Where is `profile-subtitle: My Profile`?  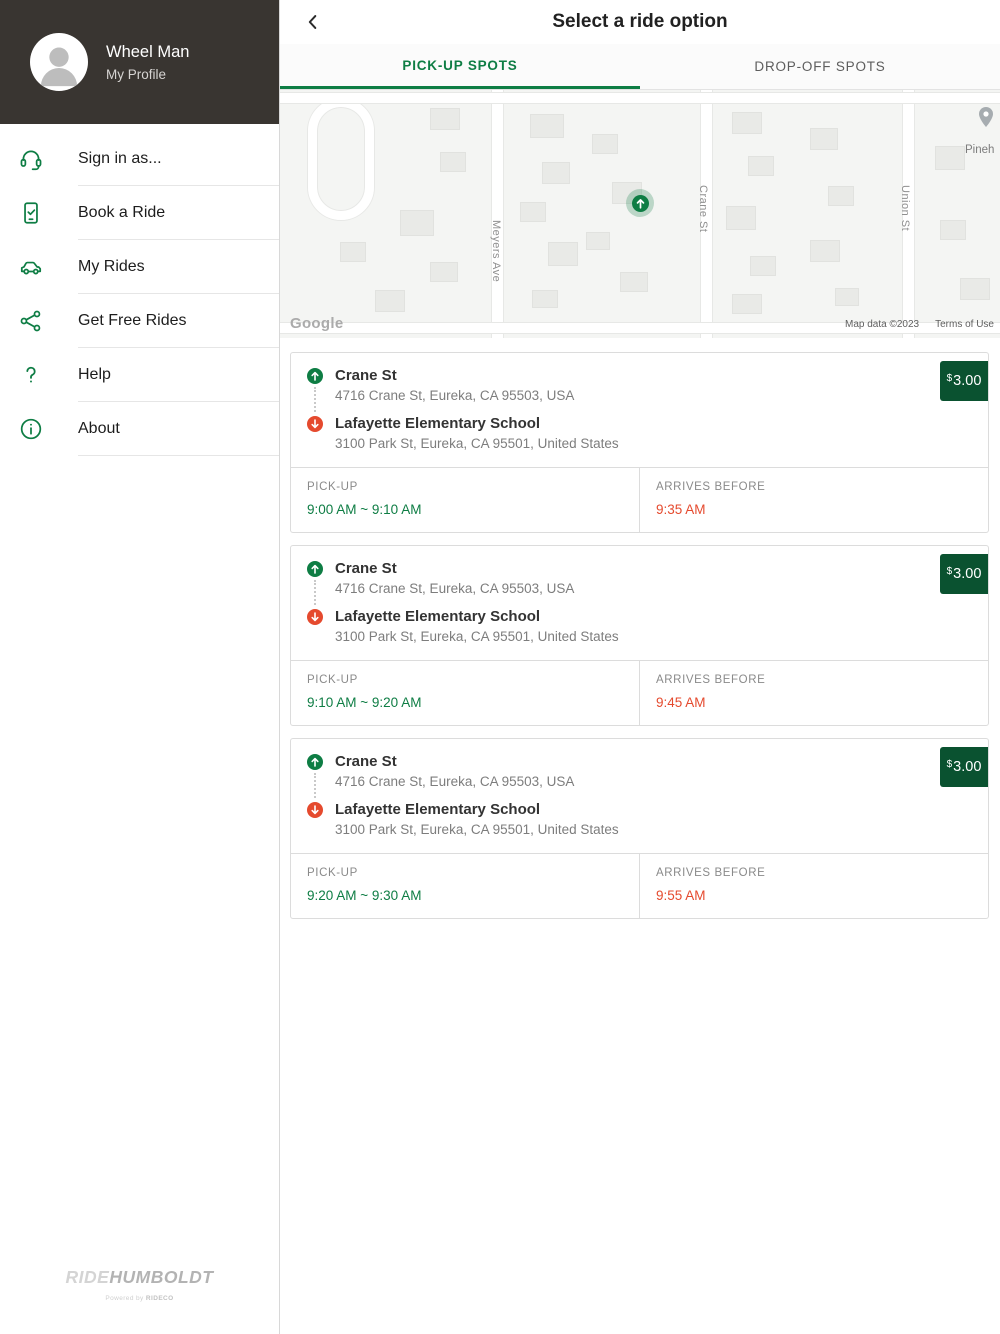 profile-subtitle: My Profile is located at coordinates (136, 74).